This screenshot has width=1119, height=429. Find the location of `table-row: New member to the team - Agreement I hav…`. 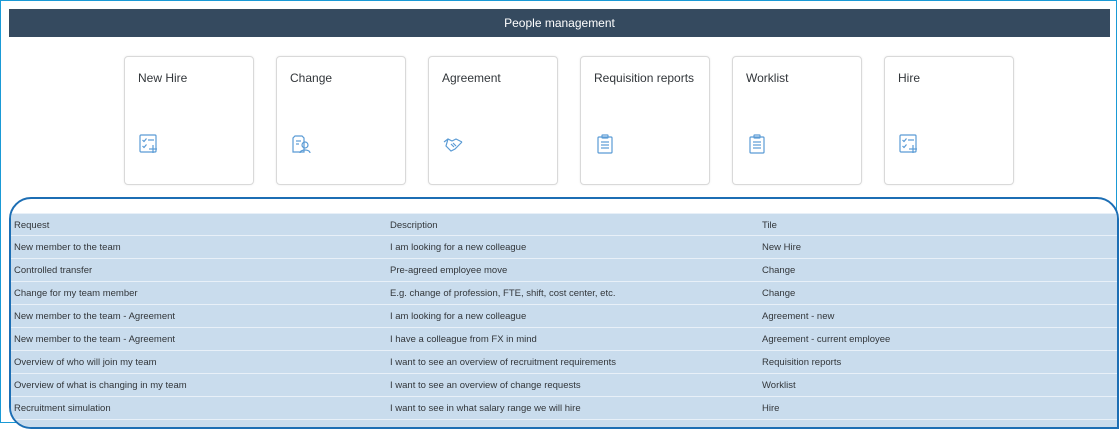

table-row: New member to the team - Agreement I hav… is located at coordinates (564, 339).